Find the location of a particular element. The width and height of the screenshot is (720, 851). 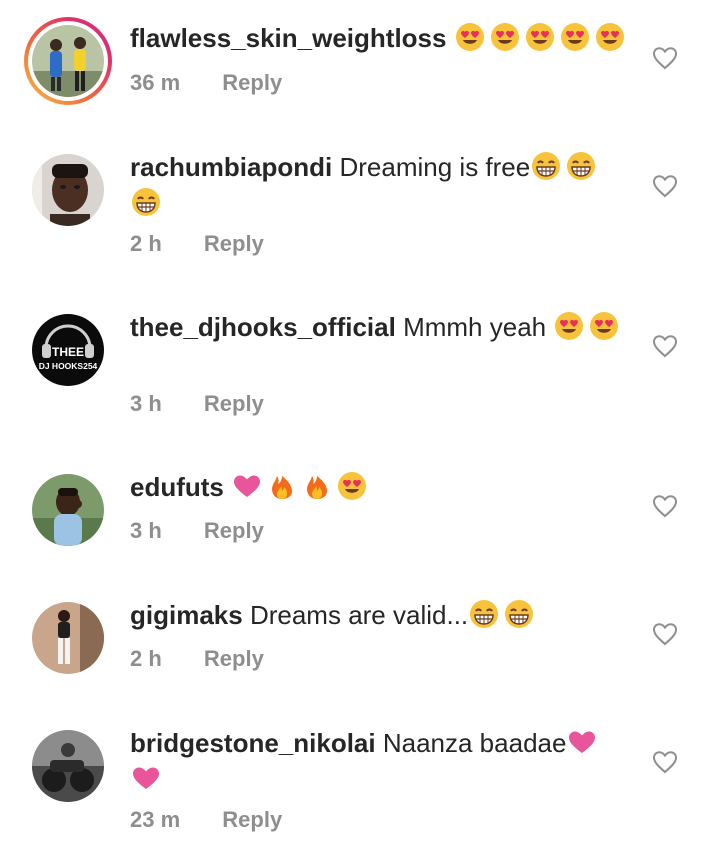

comment-body: flawless_skin_weightloss is located at coordinates (380, 38).